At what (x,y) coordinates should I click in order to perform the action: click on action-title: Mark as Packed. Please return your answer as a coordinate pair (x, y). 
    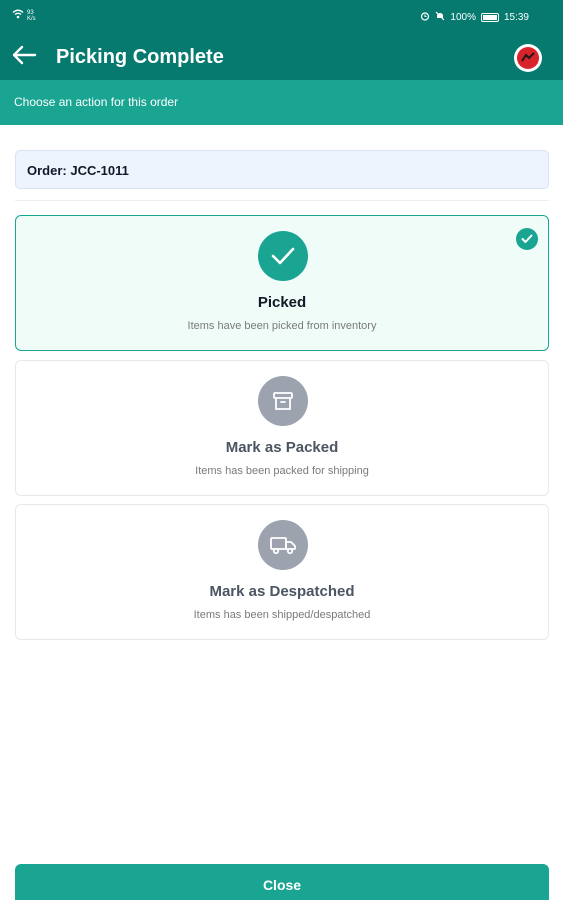
    Looking at the image, I should click on (282, 447).